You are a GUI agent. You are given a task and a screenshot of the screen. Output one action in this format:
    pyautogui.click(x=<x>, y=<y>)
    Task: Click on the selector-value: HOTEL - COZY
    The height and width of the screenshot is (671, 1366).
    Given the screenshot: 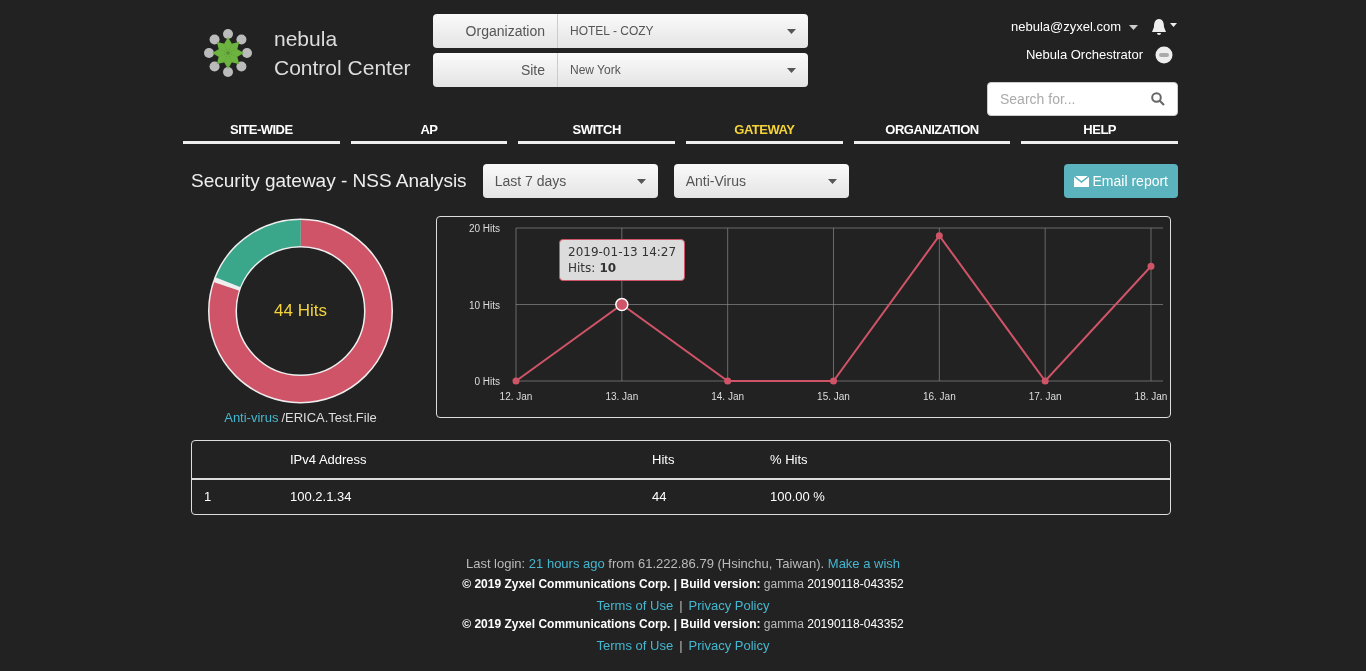 What is the action you would take?
    pyautogui.click(x=612, y=31)
    